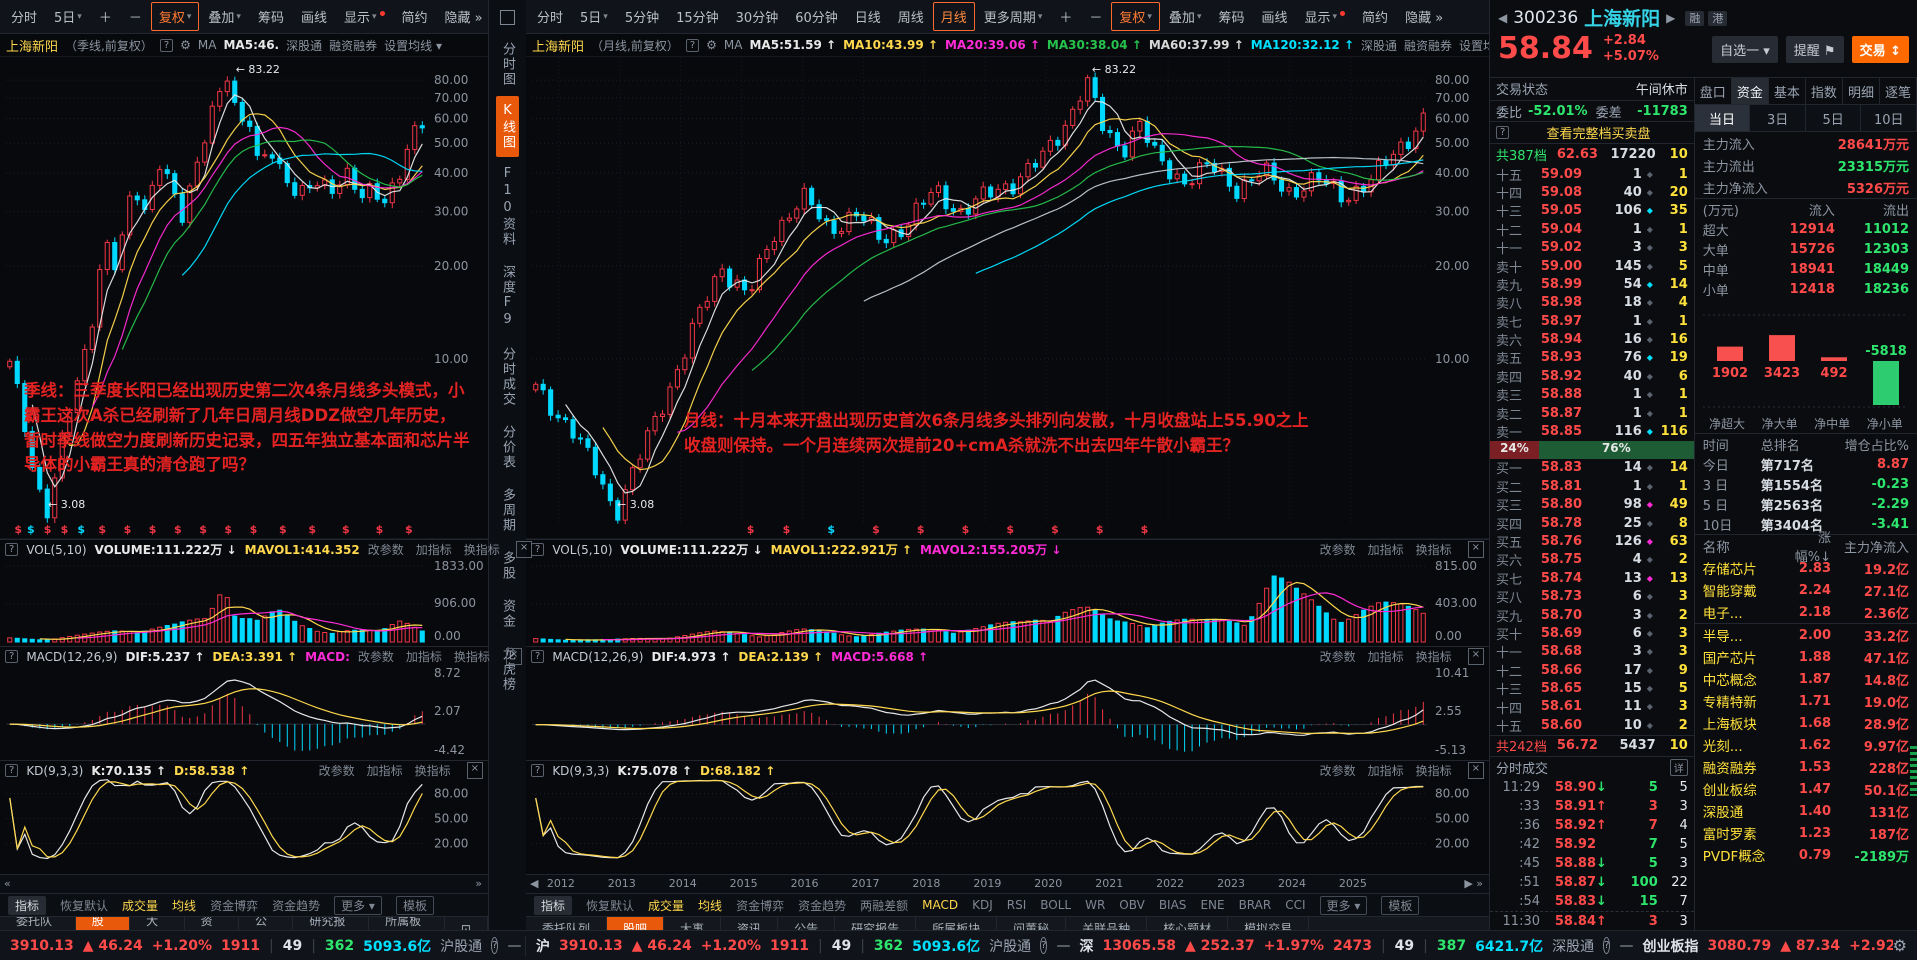 This screenshot has height=960, width=1917. I want to click on toolbar-－: －, so click(1095, 16).